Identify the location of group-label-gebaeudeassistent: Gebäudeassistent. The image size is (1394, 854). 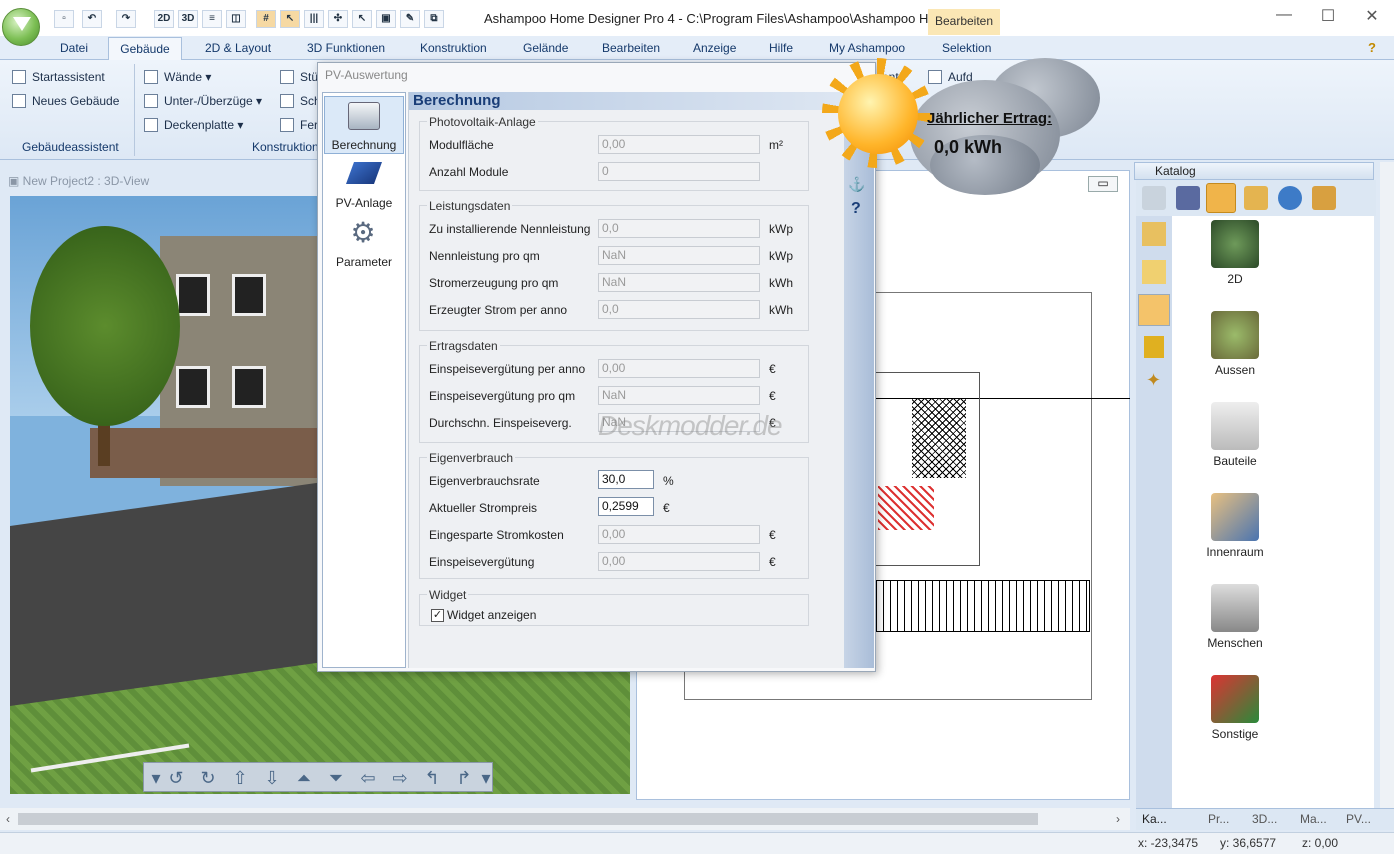
(70, 147).